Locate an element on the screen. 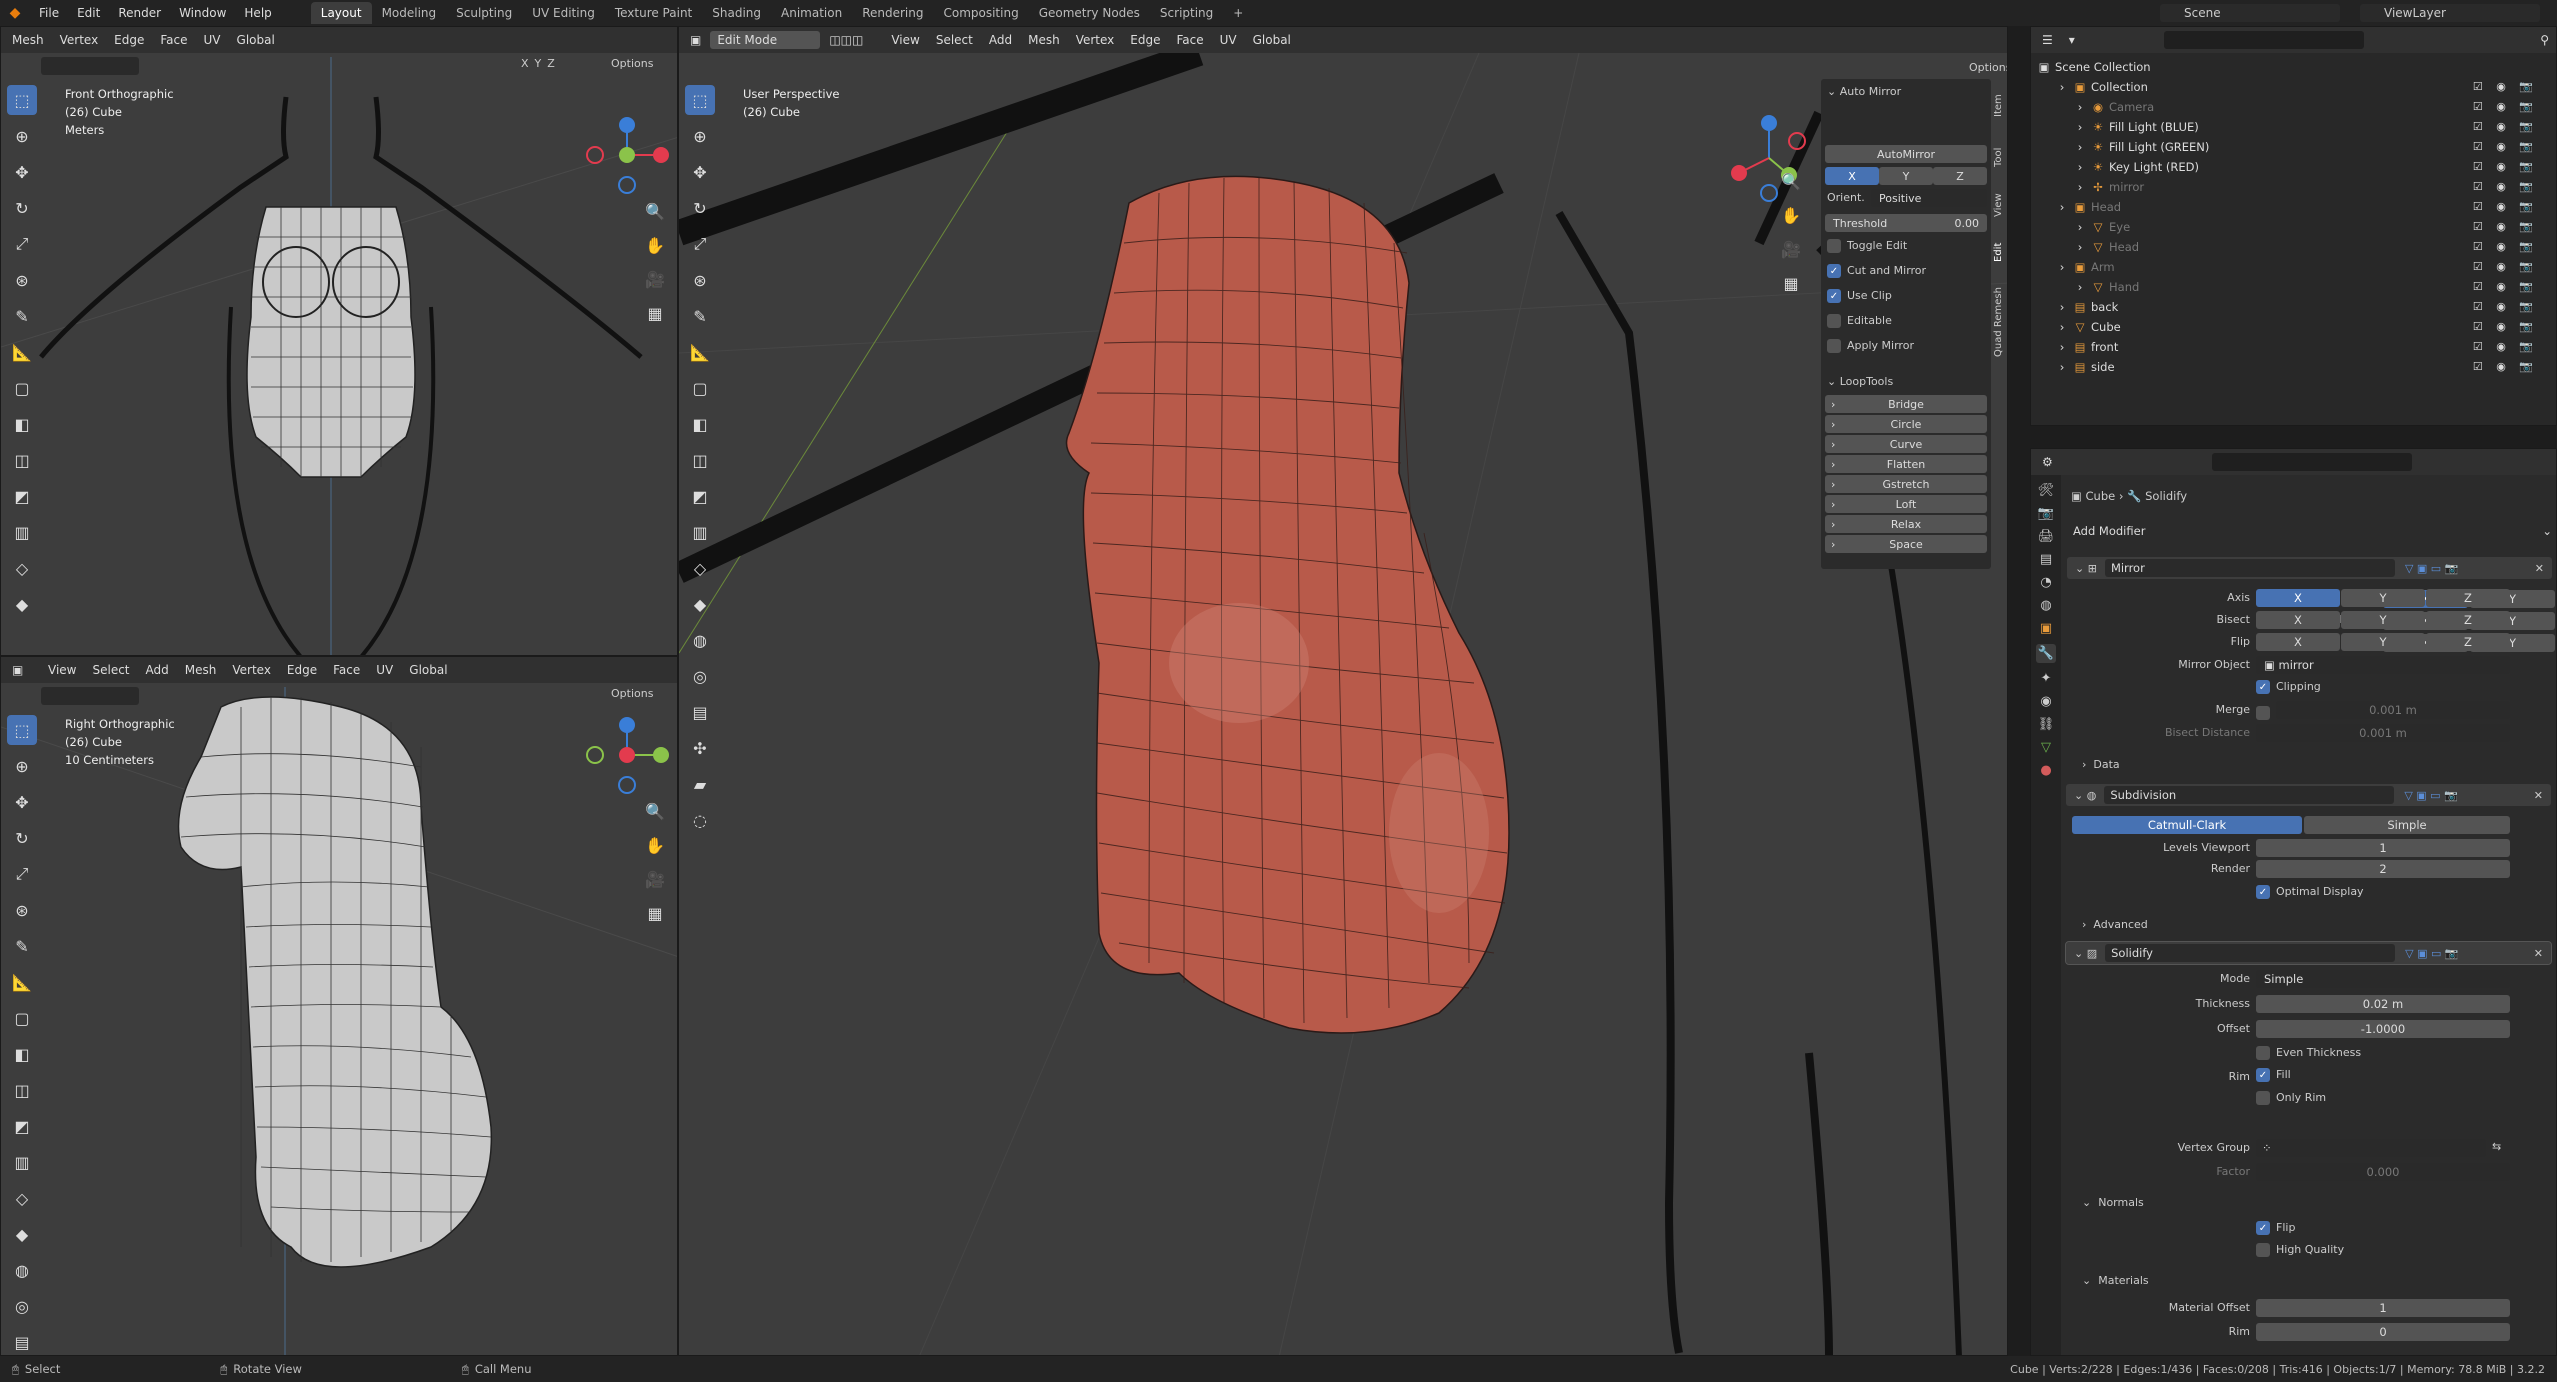 The image size is (2557, 1382). transform-tool-icon: ⊛ is located at coordinates (700, 280).